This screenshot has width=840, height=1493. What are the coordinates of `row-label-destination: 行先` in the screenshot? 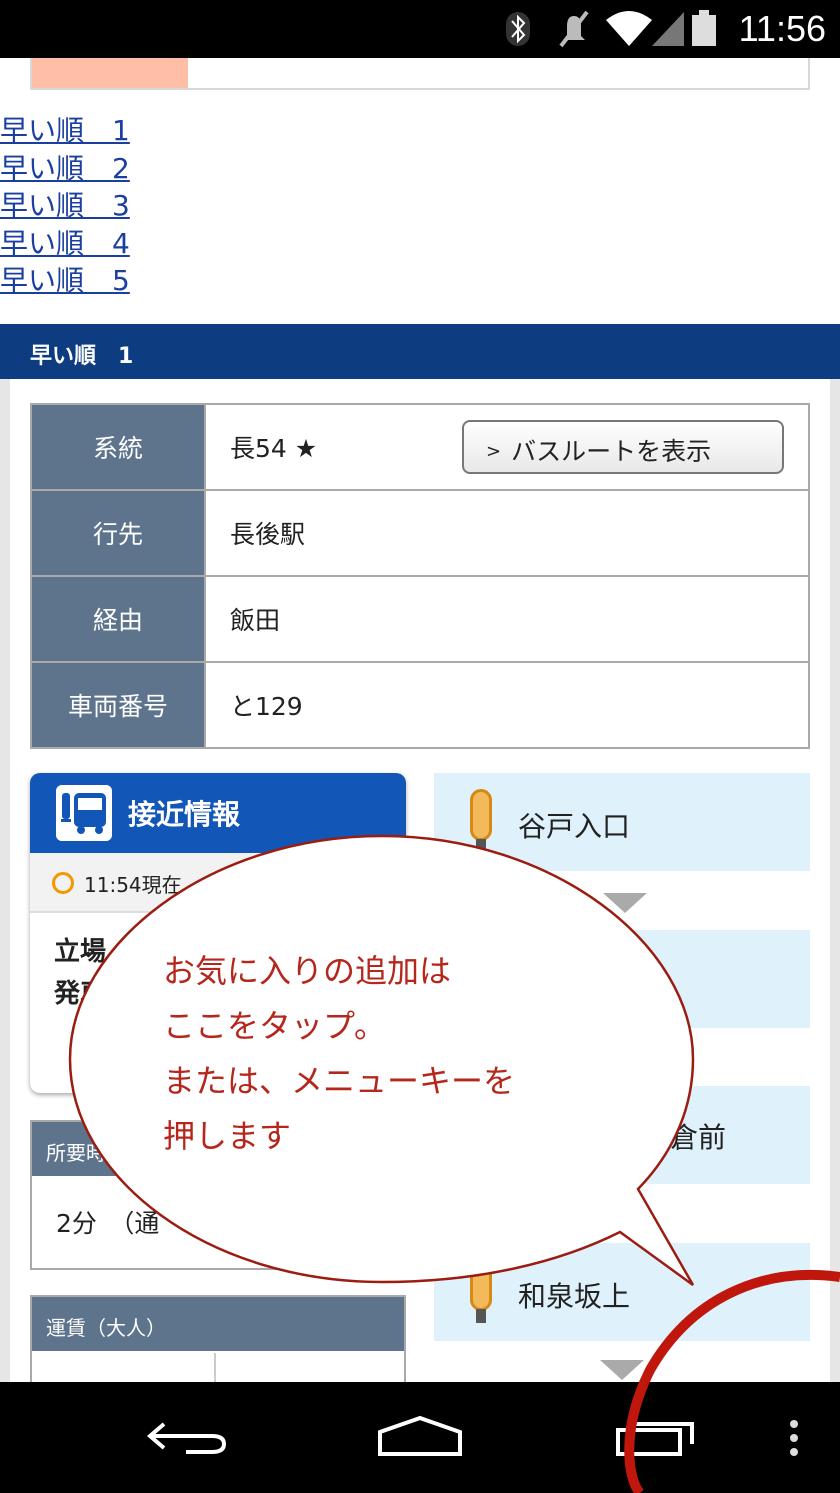 It's located at (118, 533).